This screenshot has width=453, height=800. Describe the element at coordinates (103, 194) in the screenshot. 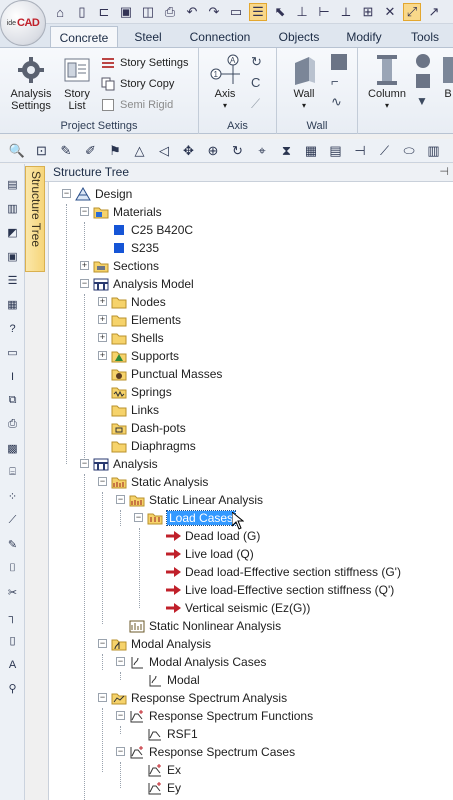

I see `tree-node-design: Design` at that location.